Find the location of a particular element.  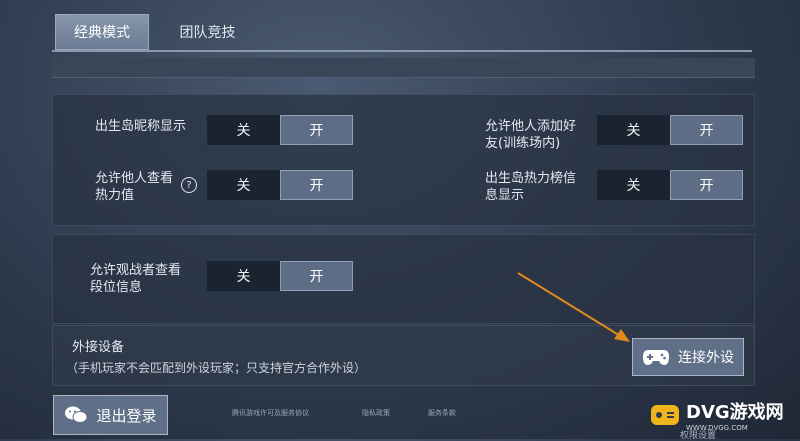

watermark-text: DVG游戏网 WWW.DVGG.COM is located at coordinates (735, 415).